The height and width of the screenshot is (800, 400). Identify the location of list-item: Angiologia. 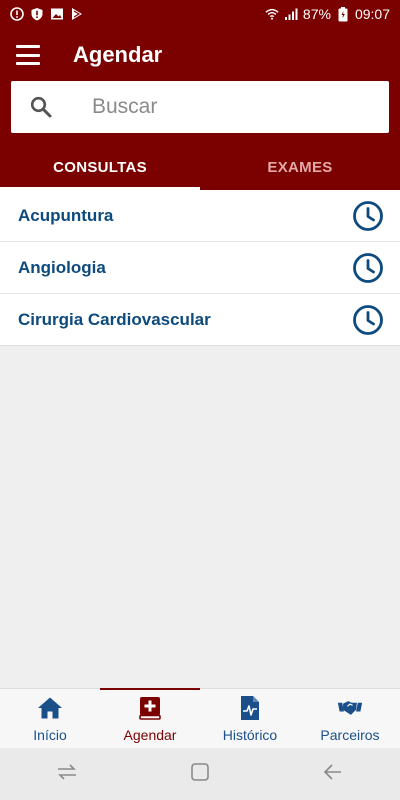
(200, 268).